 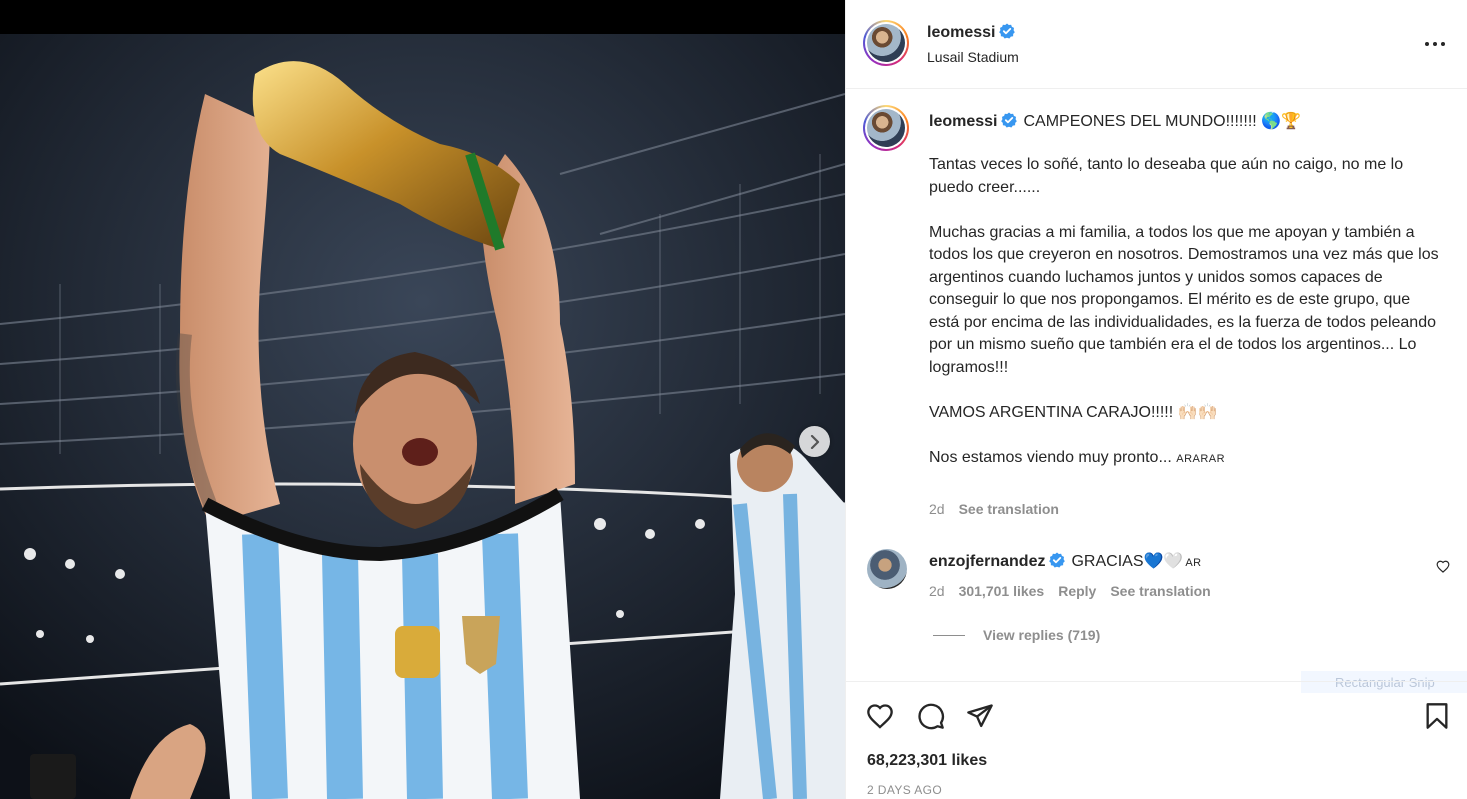 What do you see at coordinates (1162, 121) in the screenshot?
I see `caption-headline: CAMPEONES DEL MUNDO!!!!!!! 🌎🏆` at bounding box center [1162, 121].